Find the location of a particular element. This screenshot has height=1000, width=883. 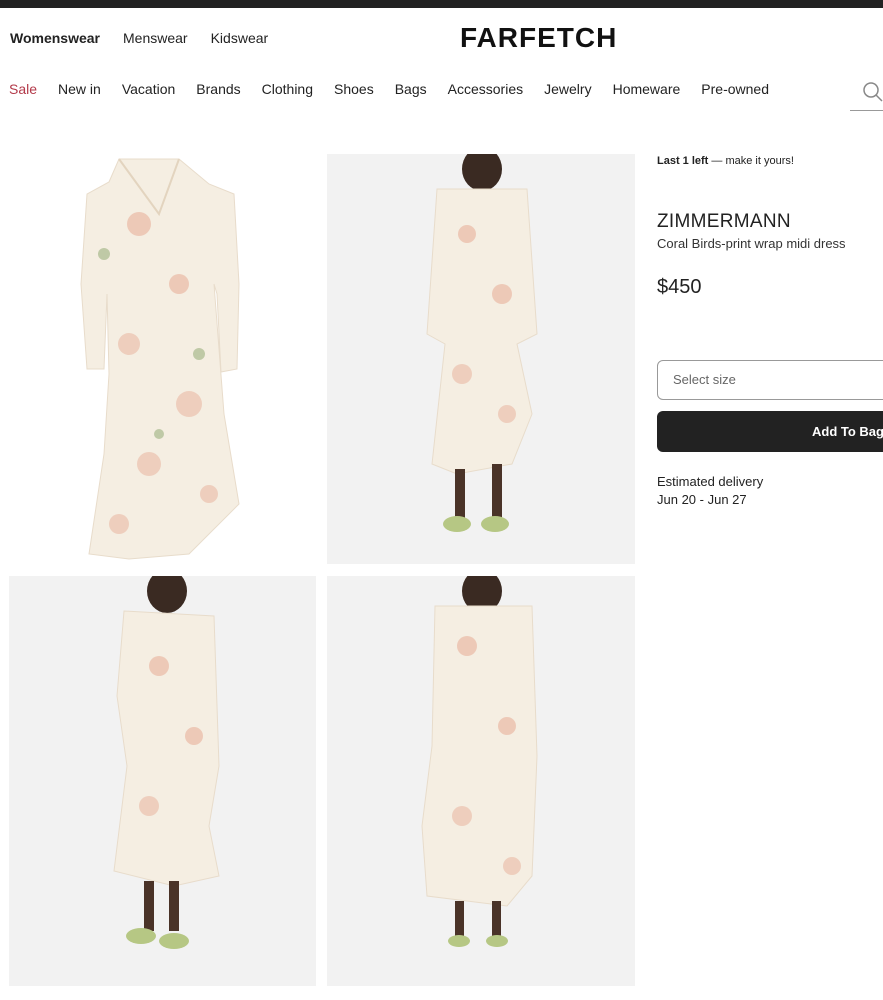

model-front-image is located at coordinates (482, 343).